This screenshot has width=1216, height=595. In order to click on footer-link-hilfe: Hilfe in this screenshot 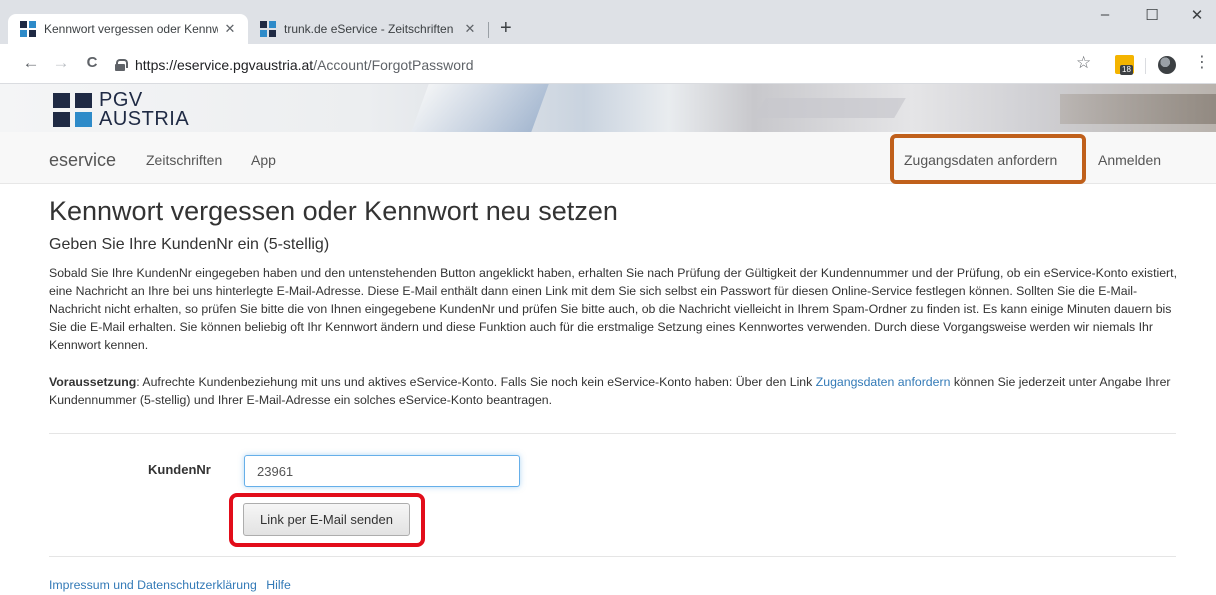, I will do `click(278, 585)`.